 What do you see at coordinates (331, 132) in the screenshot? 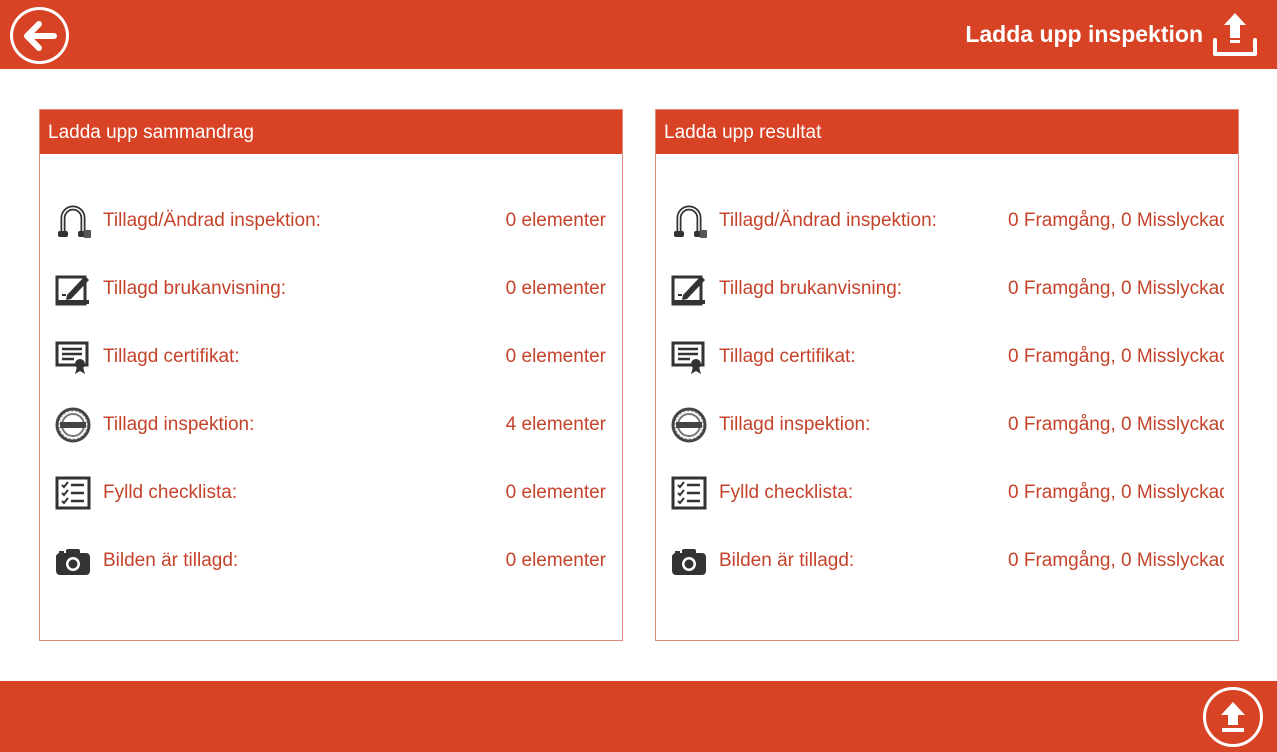
I see `upload-summary-title: Ladda upp sammandrag` at bounding box center [331, 132].